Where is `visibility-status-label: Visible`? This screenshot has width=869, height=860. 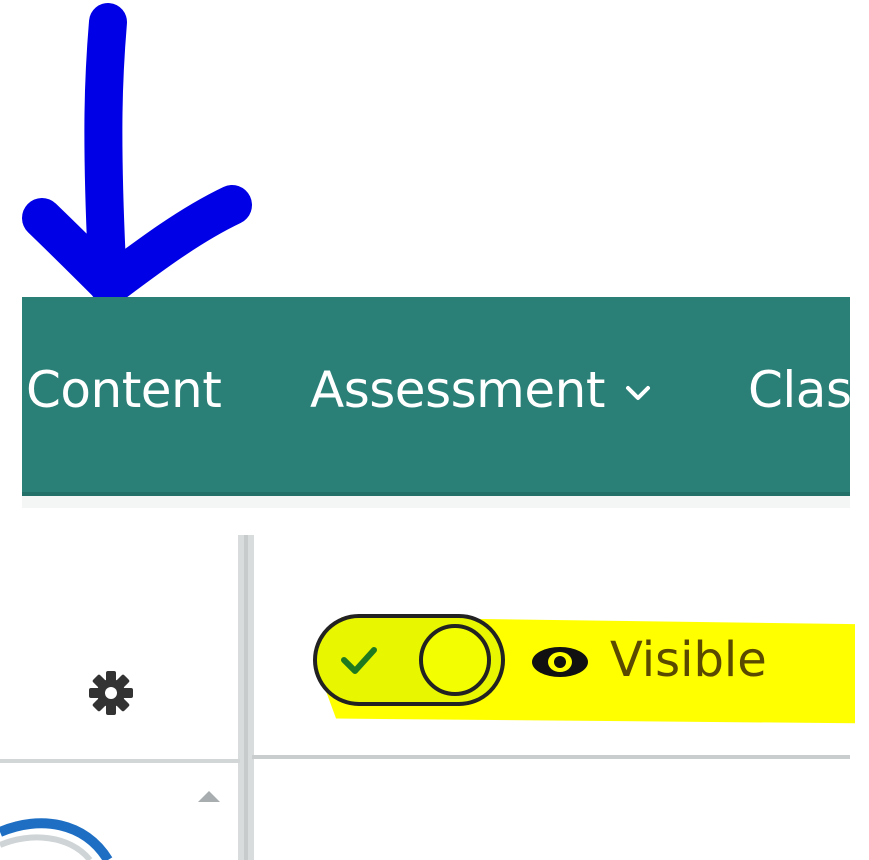
visibility-status-label: Visible is located at coordinates (688, 660).